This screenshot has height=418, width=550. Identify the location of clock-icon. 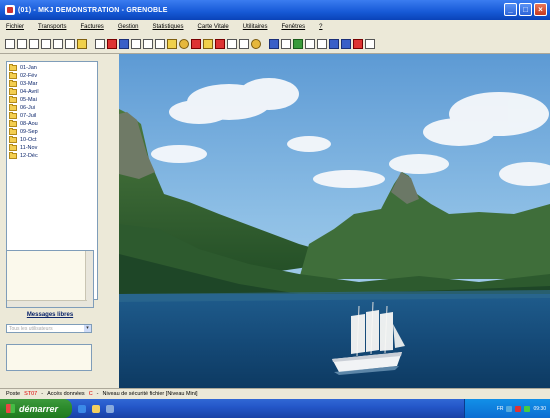
(232, 43).